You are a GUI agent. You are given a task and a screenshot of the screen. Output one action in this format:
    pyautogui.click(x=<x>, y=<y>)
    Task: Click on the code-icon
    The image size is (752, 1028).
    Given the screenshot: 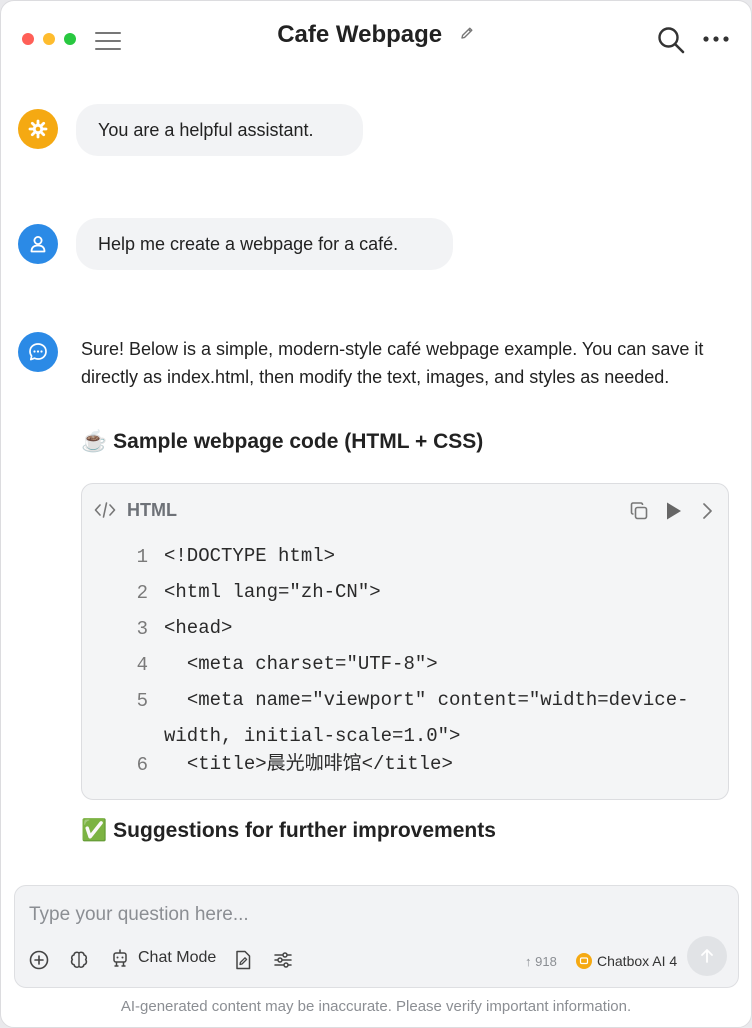 What is the action you would take?
    pyautogui.click(x=105, y=510)
    